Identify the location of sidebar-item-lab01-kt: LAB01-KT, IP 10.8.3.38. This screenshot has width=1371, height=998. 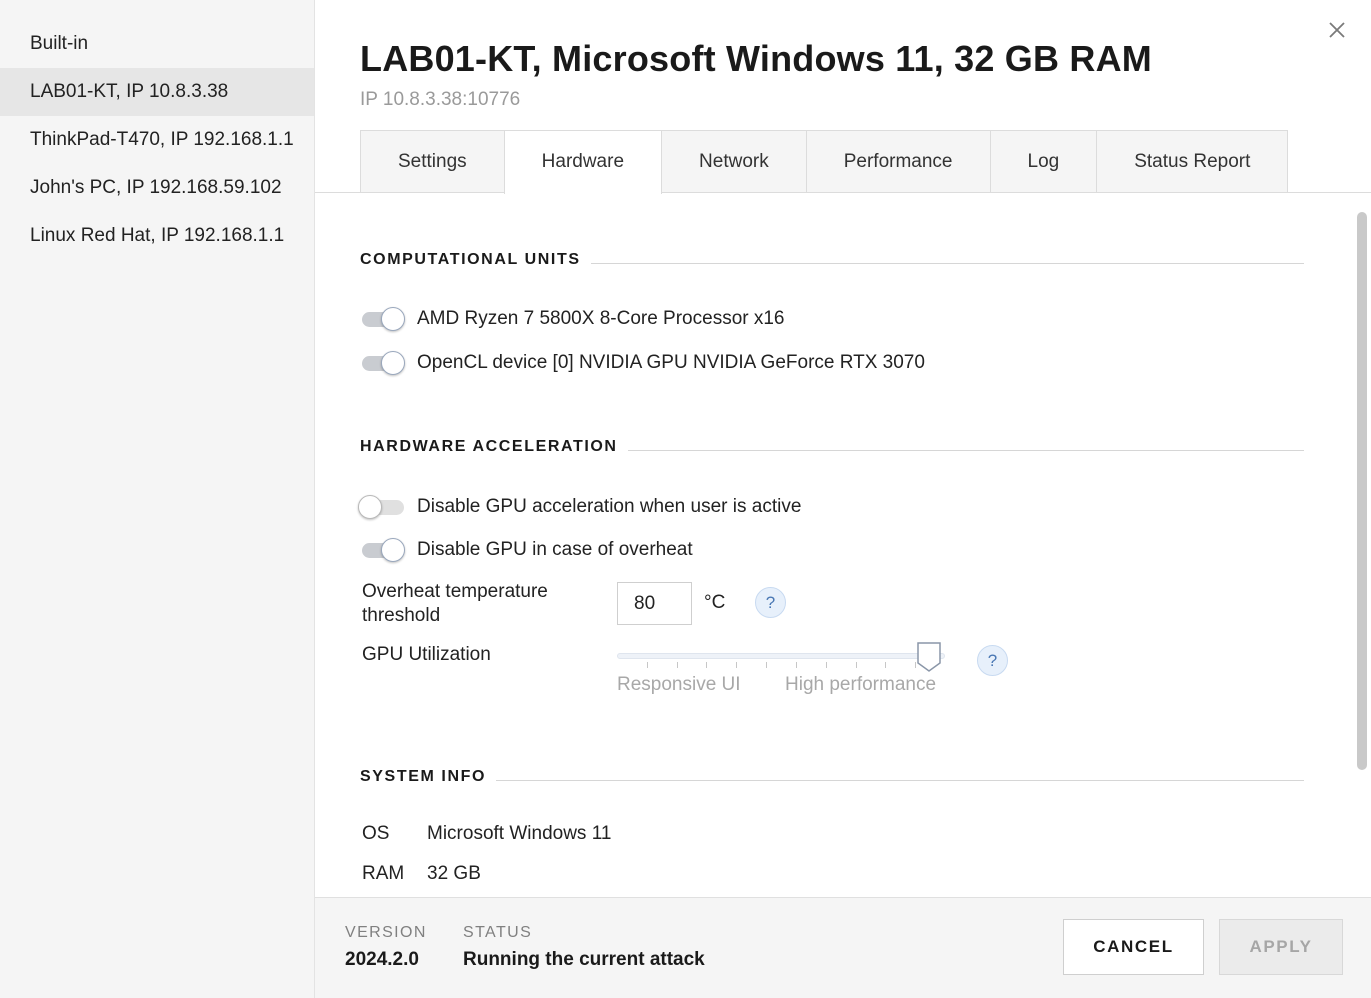
(157, 92).